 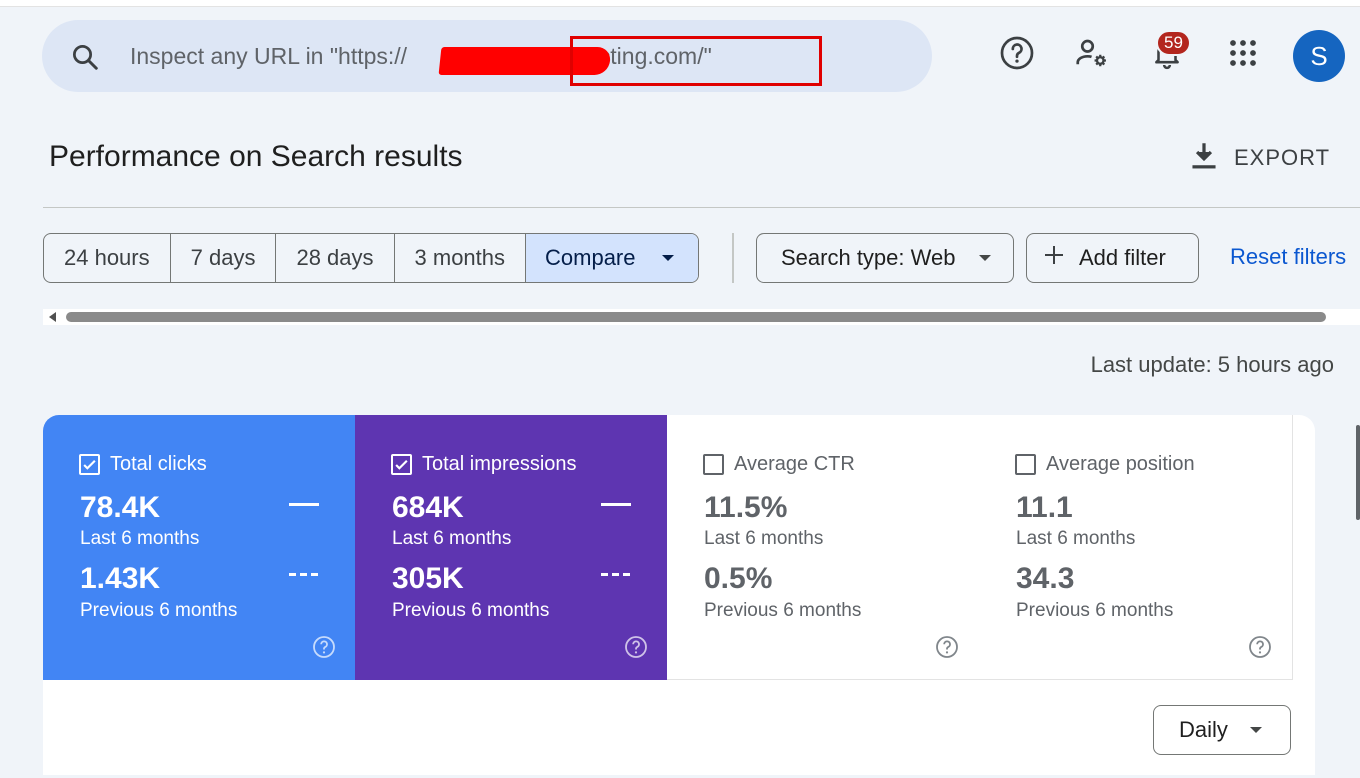 I want to click on metric-label: Total impressions, so click(x=499, y=464).